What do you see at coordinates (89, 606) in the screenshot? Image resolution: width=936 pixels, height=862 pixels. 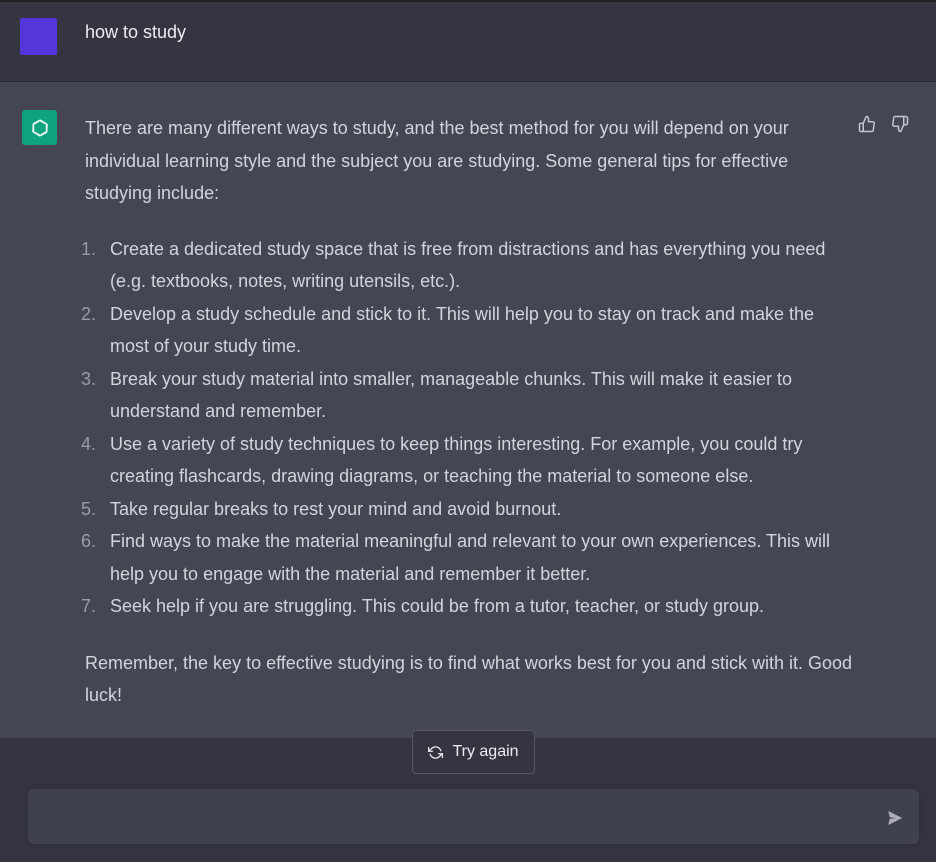 I see `list-number: 7.` at bounding box center [89, 606].